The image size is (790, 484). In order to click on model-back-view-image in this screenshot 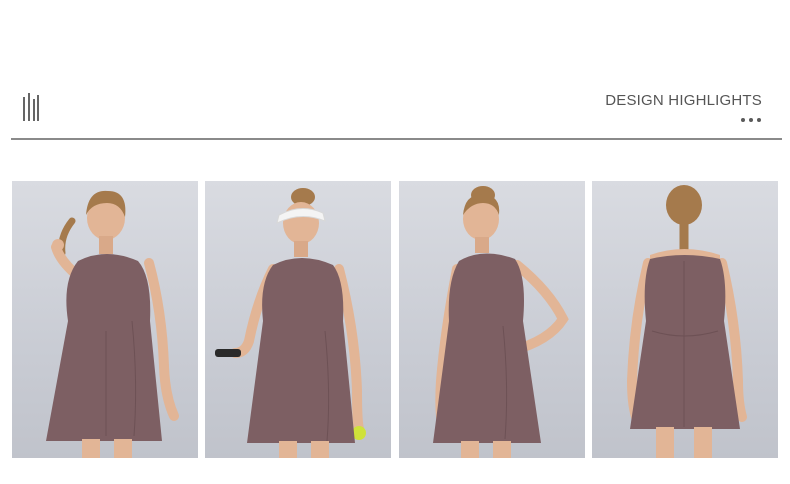, I will do `click(686, 321)`.